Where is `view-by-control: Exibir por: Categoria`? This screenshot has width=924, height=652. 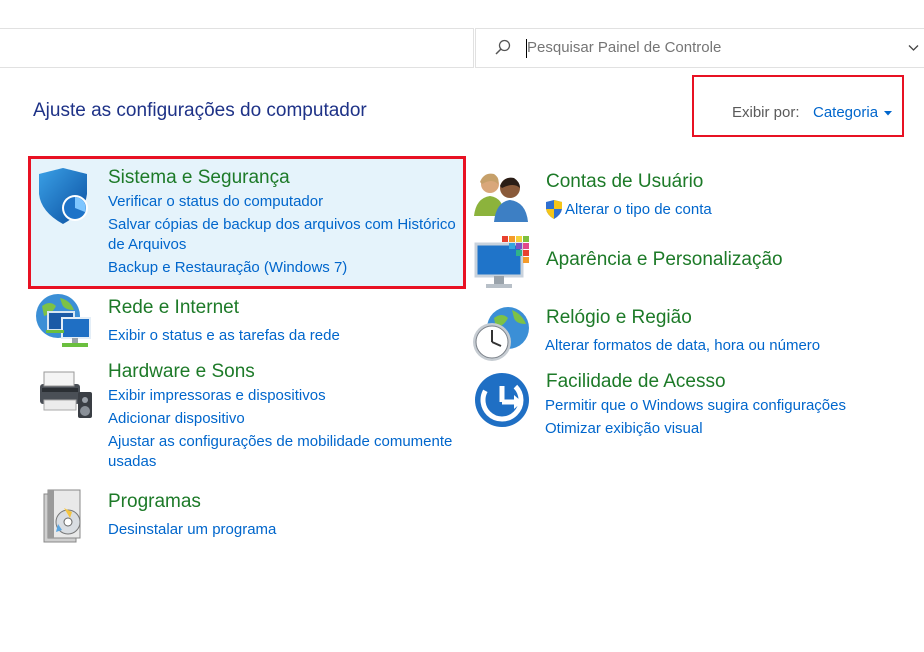
view-by-control: Exibir por: Categoria is located at coordinates (798, 106).